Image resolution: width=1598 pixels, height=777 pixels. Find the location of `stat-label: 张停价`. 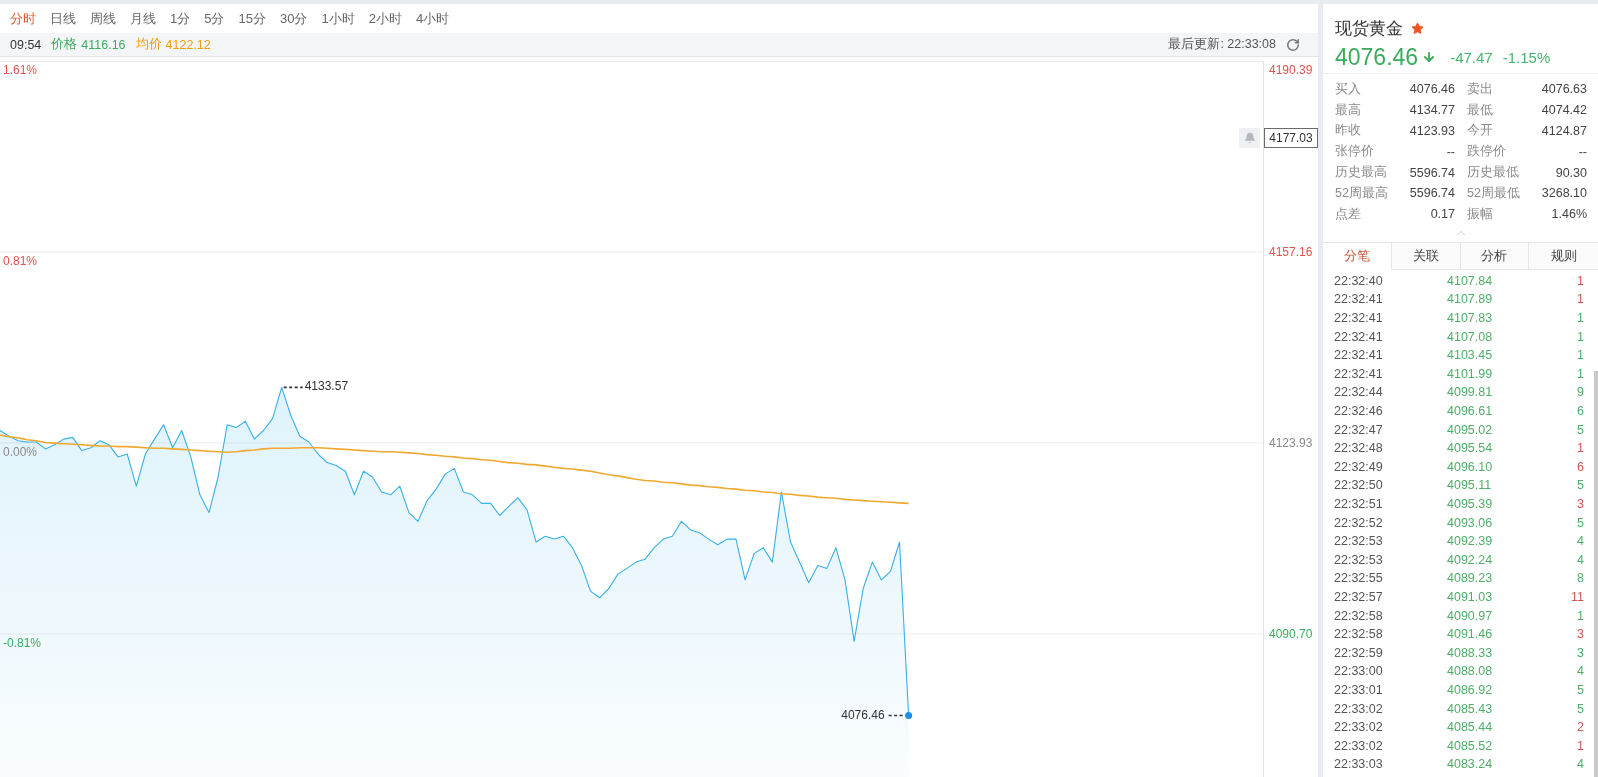

stat-label: 张停价 is located at coordinates (1354, 152).